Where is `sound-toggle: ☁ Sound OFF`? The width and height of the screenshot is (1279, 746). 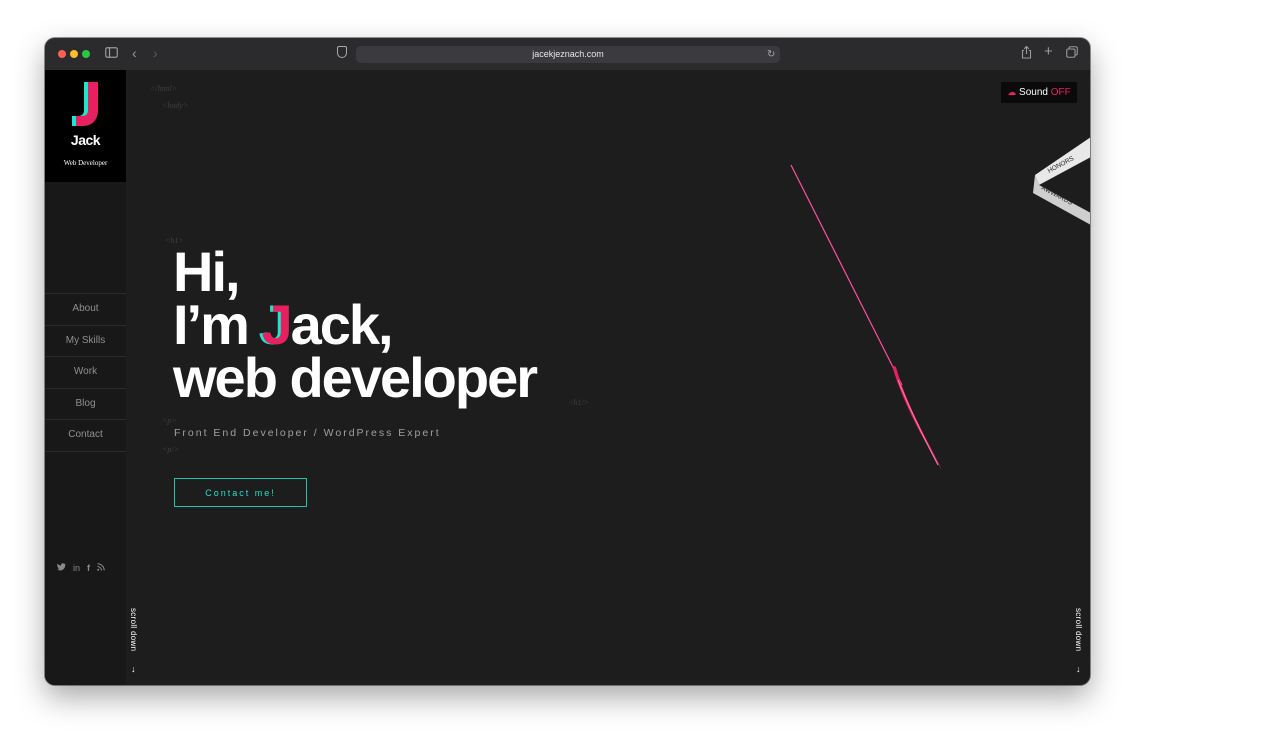
sound-toggle: ☁ Sound OFF is located at coordinates (1039, 92).